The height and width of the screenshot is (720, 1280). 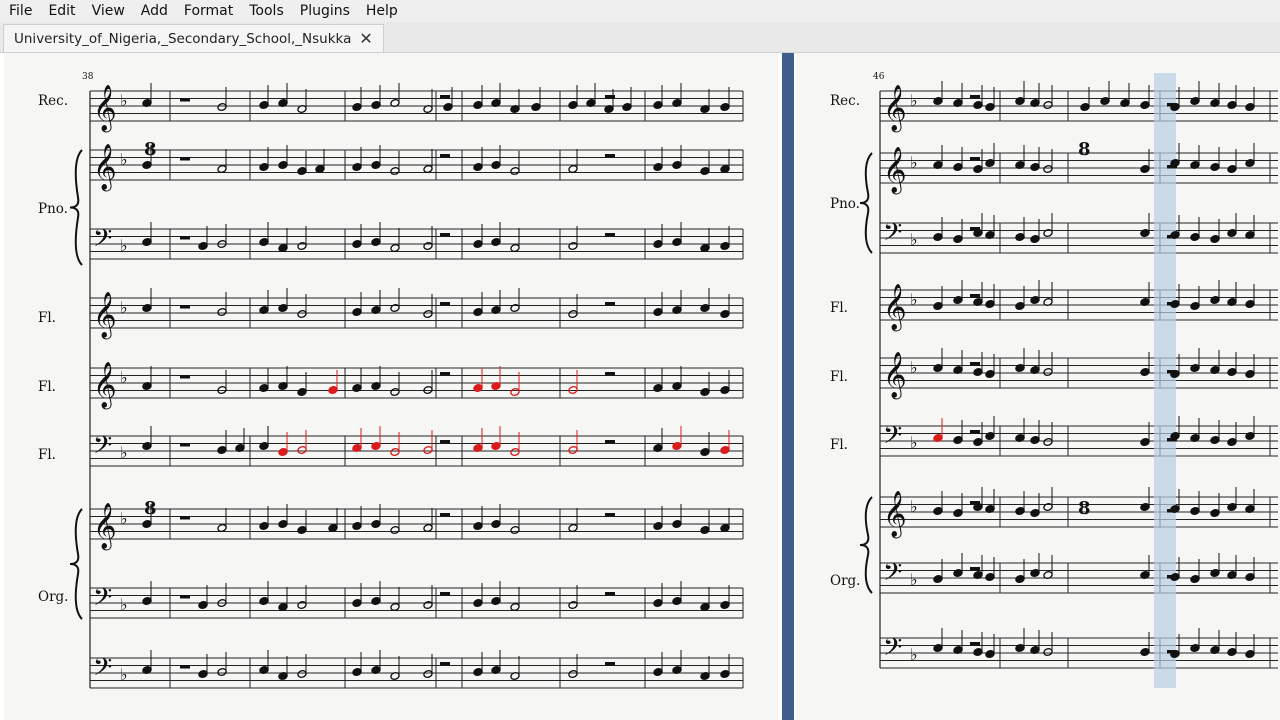 What do you see at coordinates (845, 204) in the screenshot?
I see `instrument-label: Pno.` at bounding box center [845, 204].